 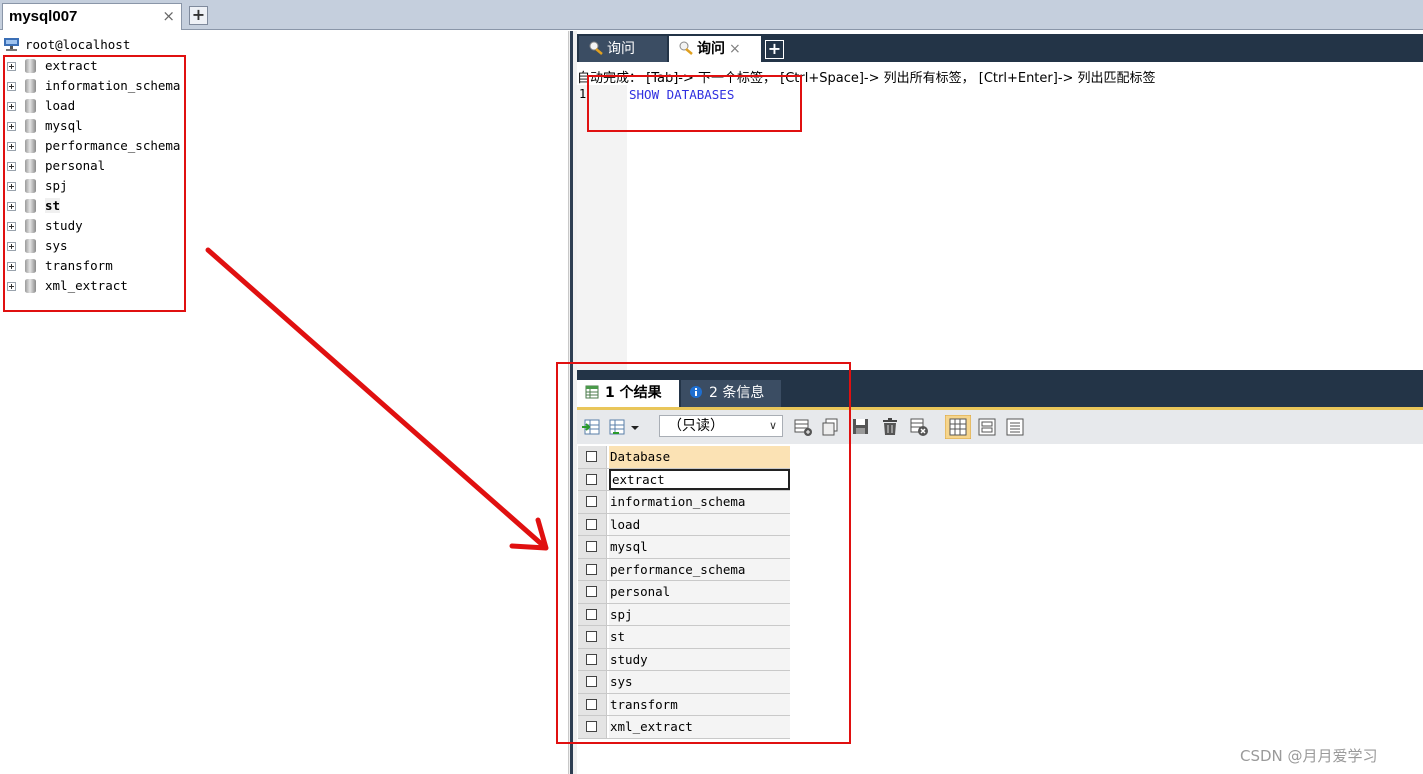 I want to click on tree-item-extract: extract, so click(x=97, y=66).